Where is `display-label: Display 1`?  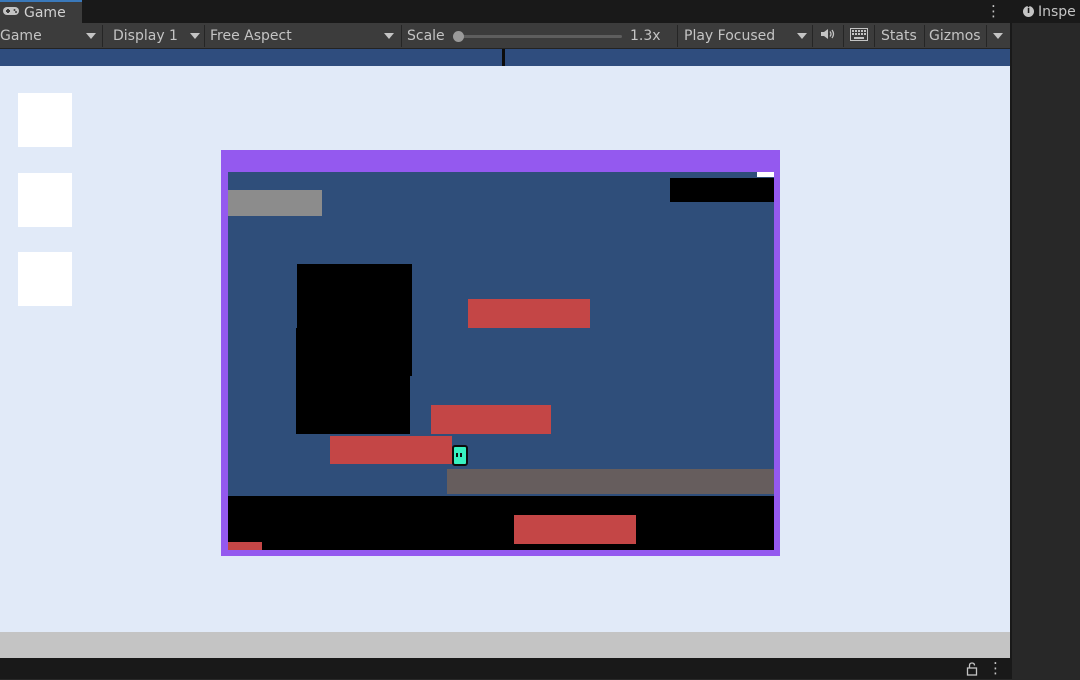
display-label: Display 1 is located at coordinates (145, 36).